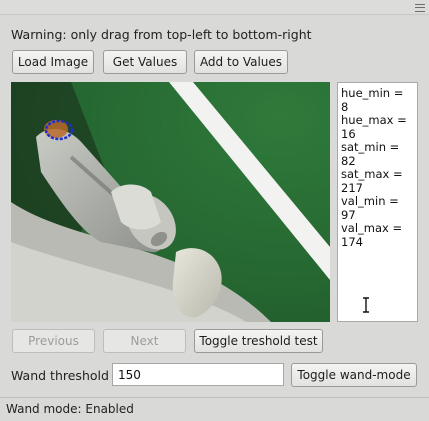  Describe the element at coordinates (366, 305) in the screenshot. I see `text-cursor-icon` at that location.